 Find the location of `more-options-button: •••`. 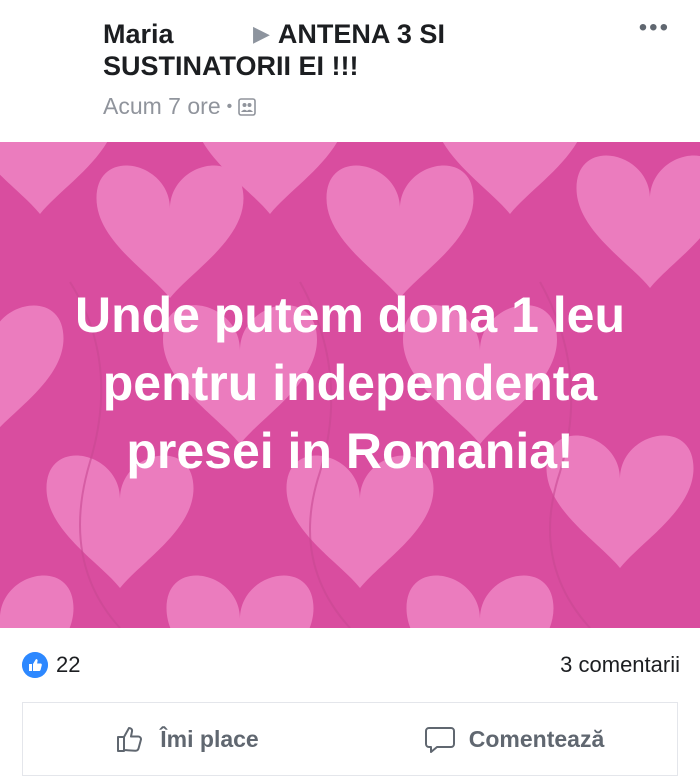

more-options-button: ••• is located at coordinates (654, 28).